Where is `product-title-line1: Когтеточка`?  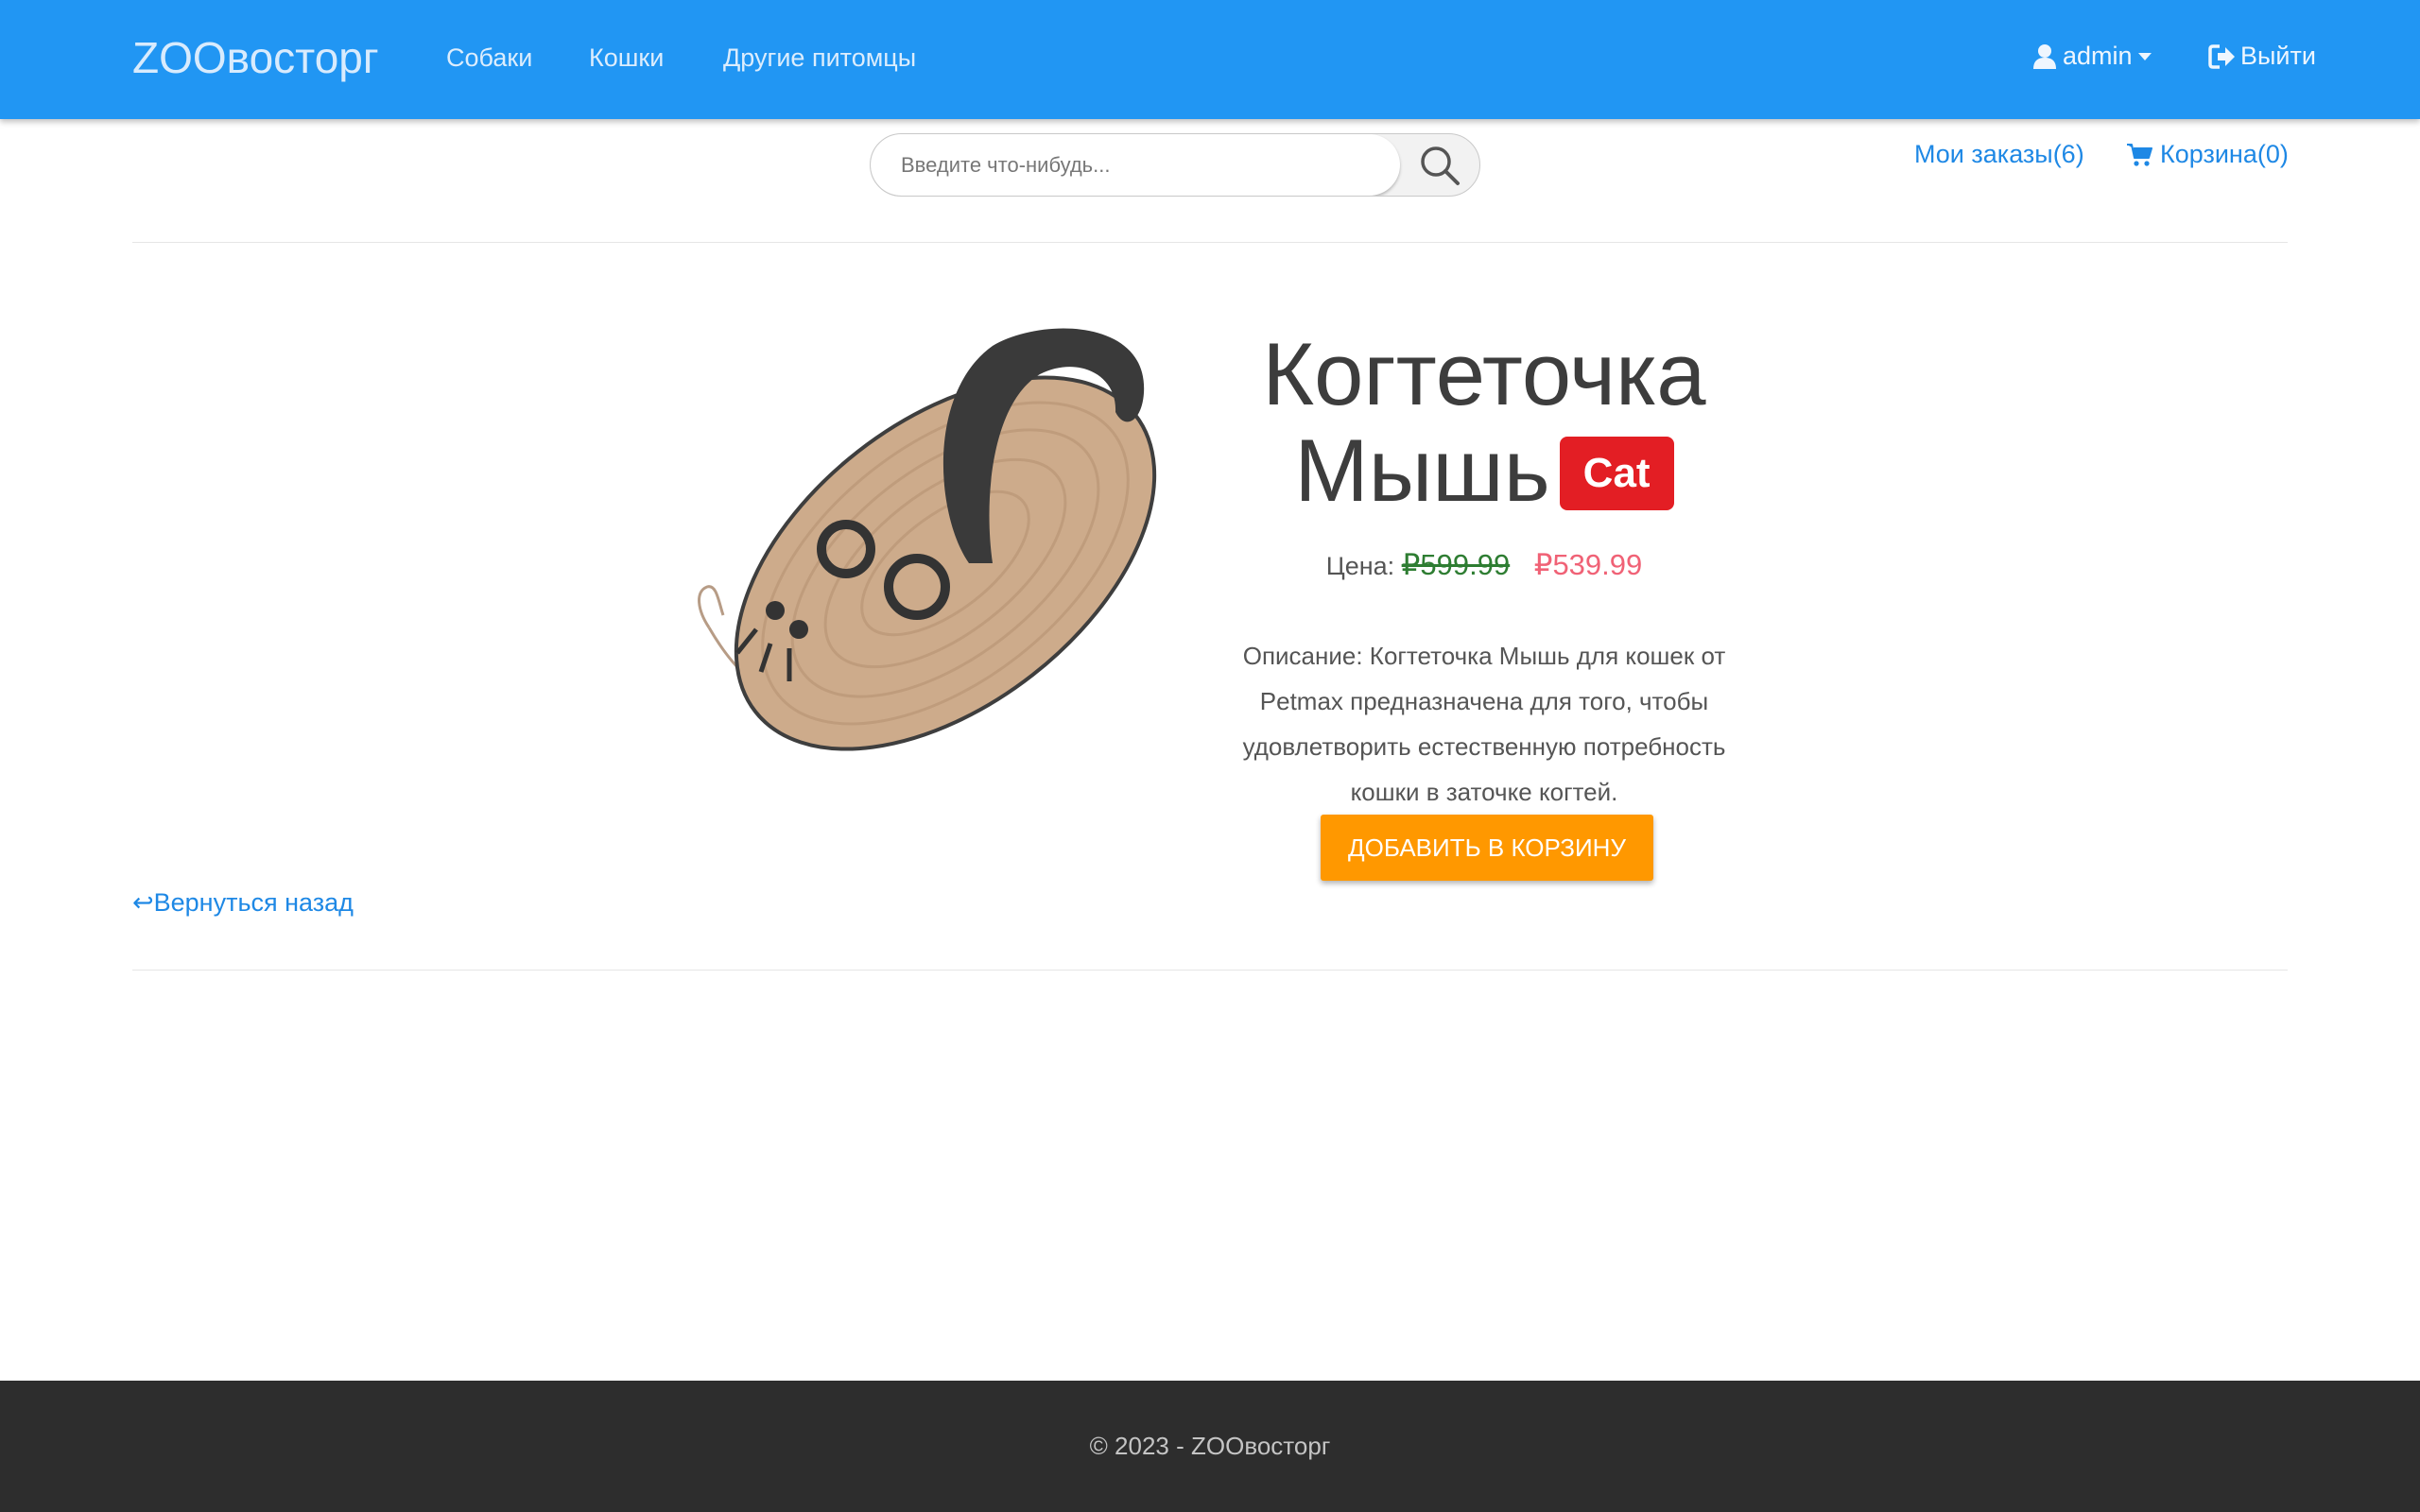 product-title-line1: Когтеточка is located at coordinates (1484, 373).